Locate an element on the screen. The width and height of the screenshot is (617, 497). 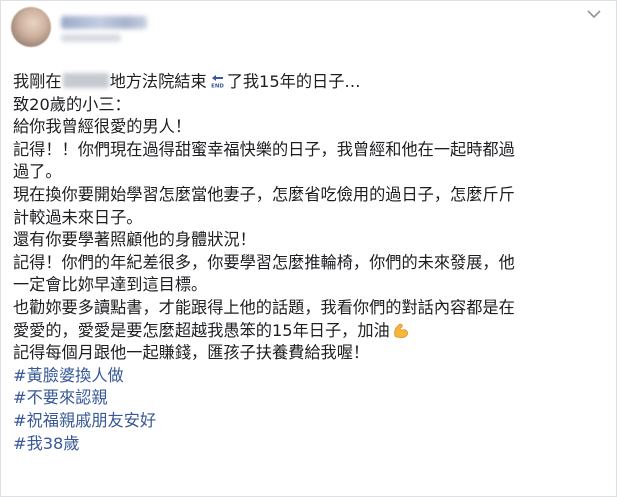
avatar is located at coordinates (31, 27).